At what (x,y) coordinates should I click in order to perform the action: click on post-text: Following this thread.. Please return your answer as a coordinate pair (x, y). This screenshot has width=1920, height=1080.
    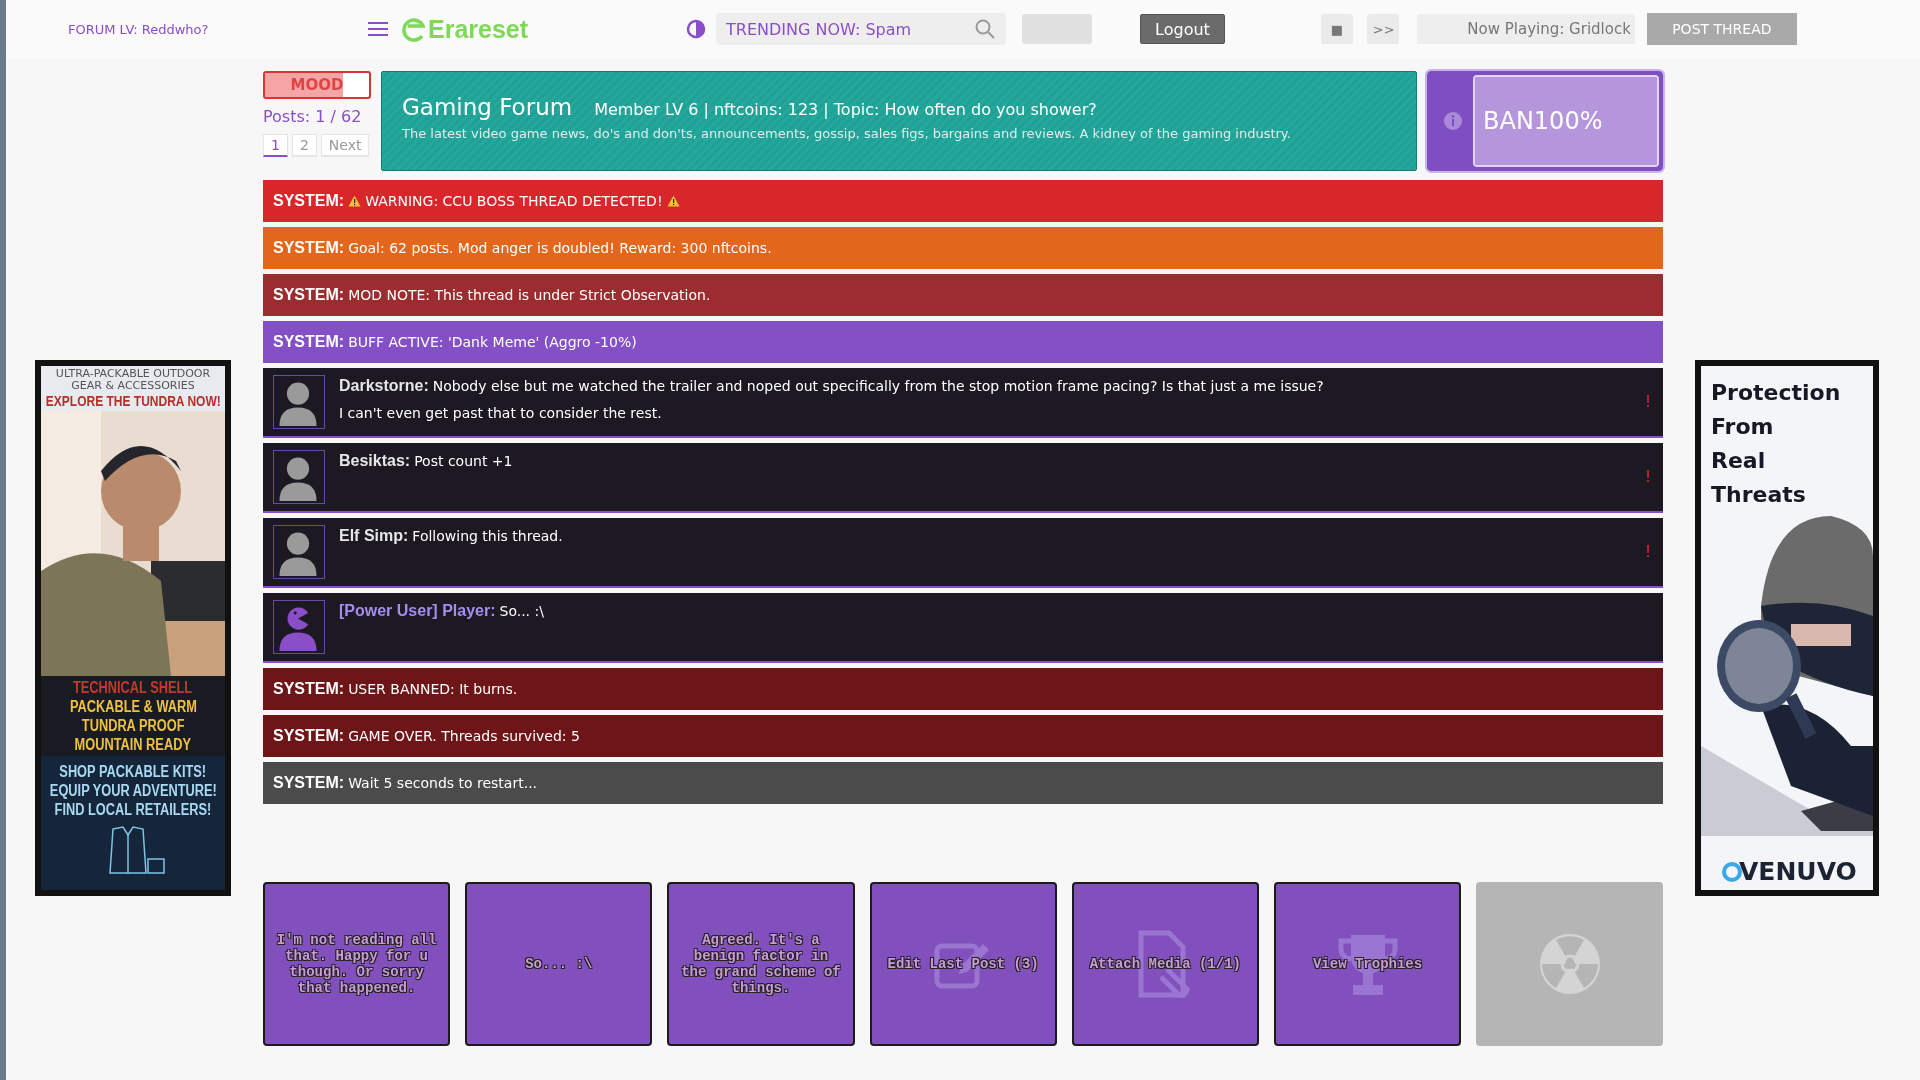
    Looking at the image, I should click on (487, 536).